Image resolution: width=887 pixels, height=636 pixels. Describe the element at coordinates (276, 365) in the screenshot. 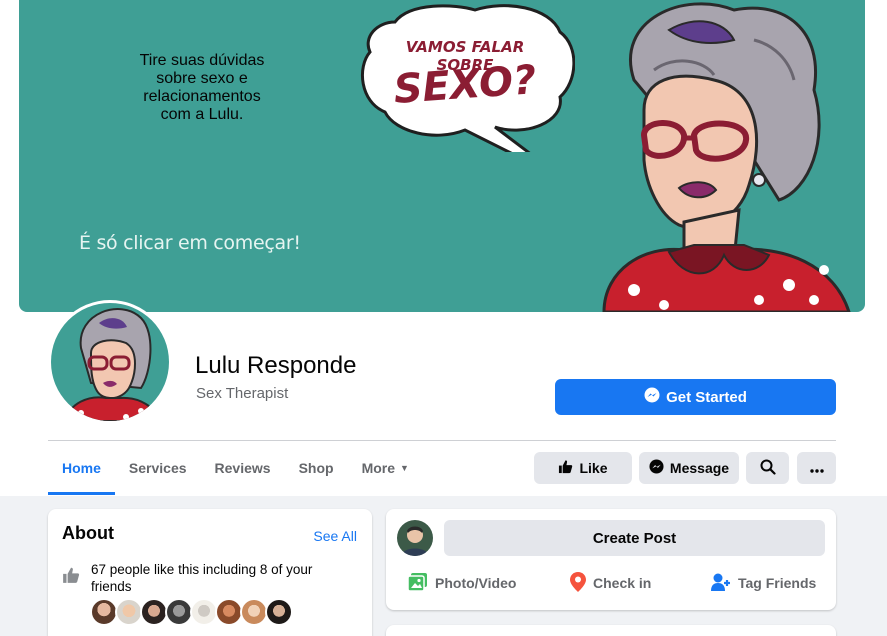

I see `page-title: Lulu Responde` at that location.